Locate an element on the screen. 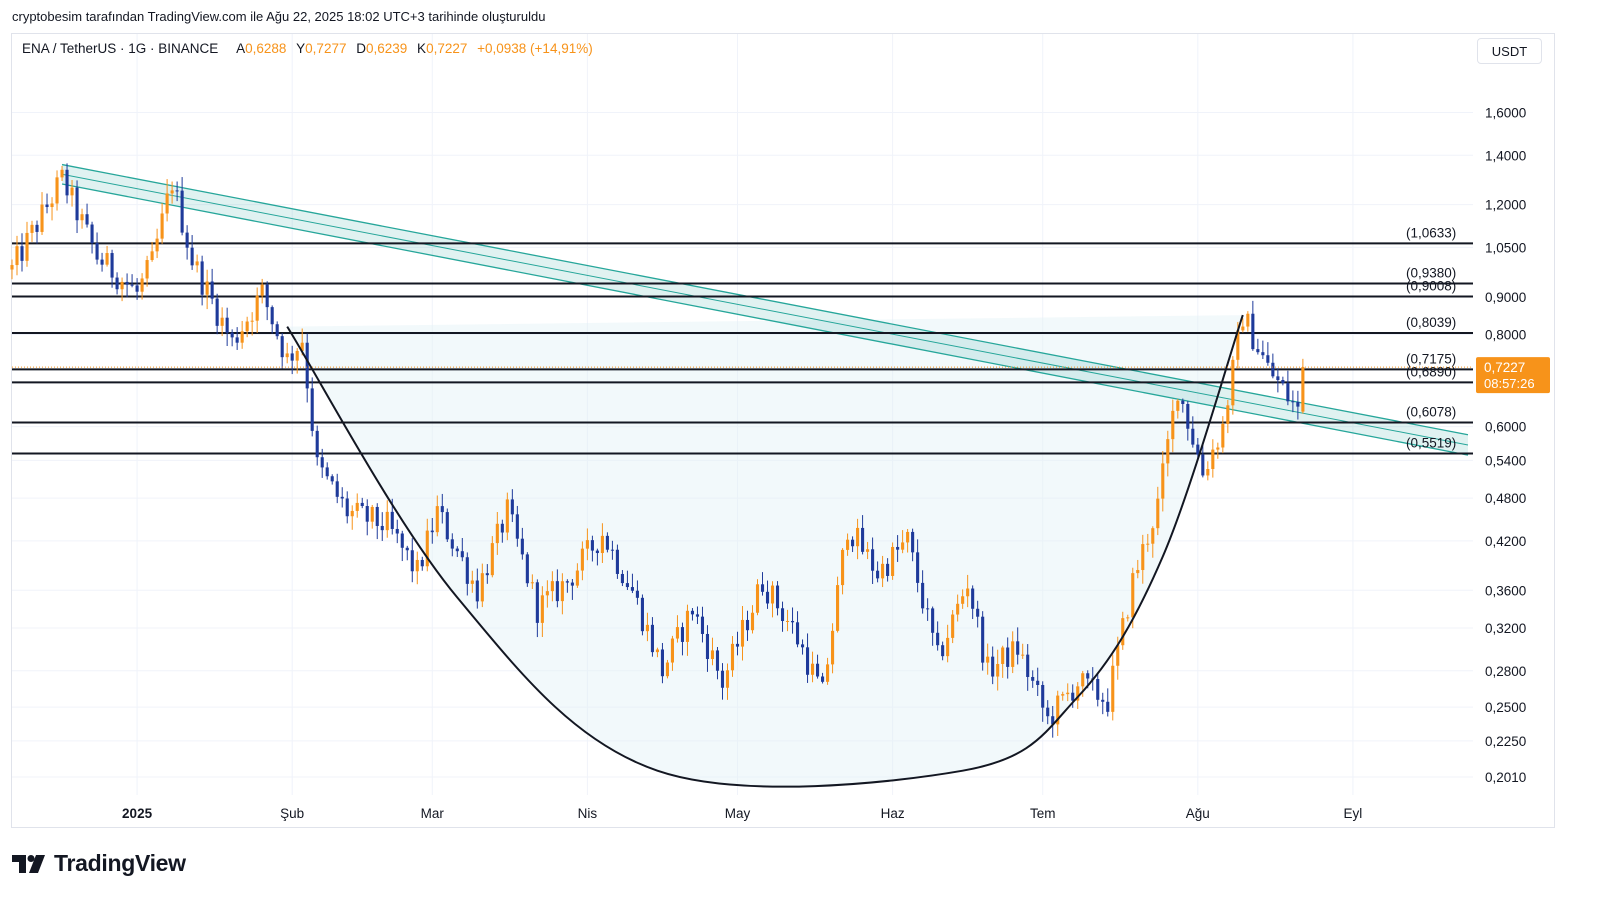 Image resolution: width=1600 pixels, height=916 pixels. tradingview-logo-icon is located at coordinates (28, 863).